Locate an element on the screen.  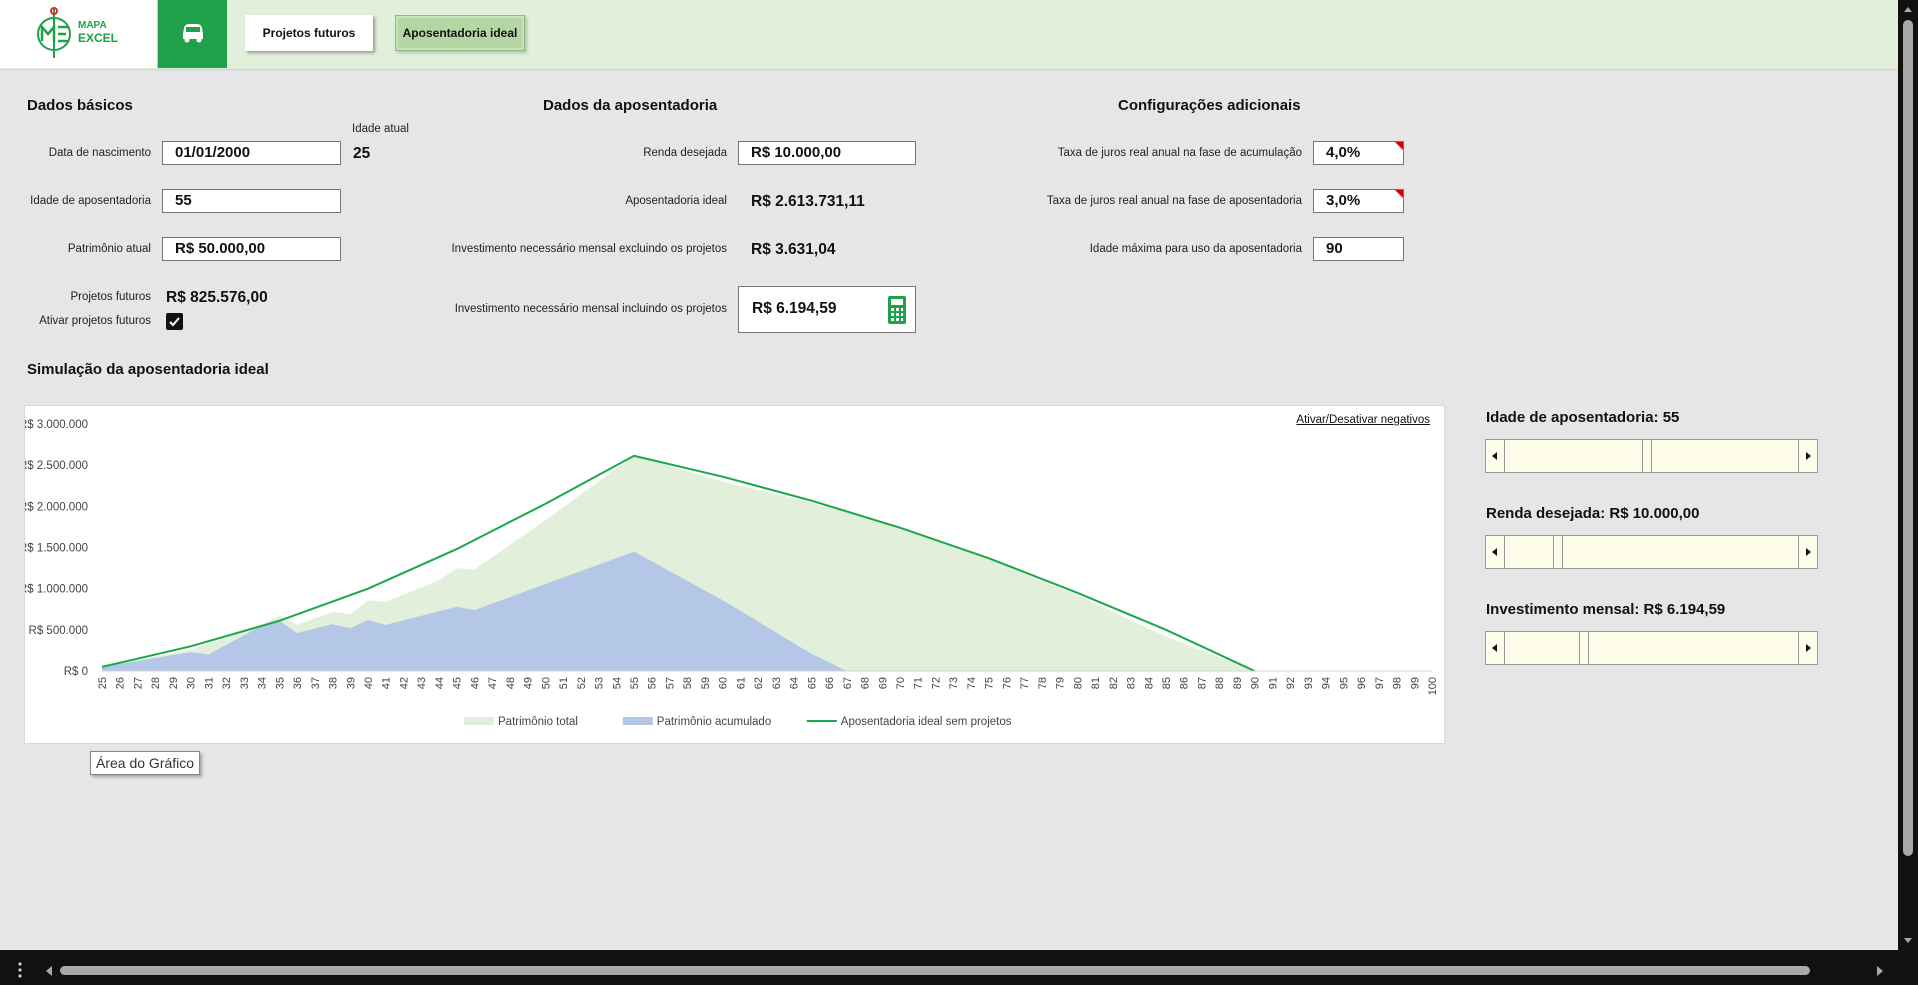
income-scrollbar is located at coordinates (1651, 552).